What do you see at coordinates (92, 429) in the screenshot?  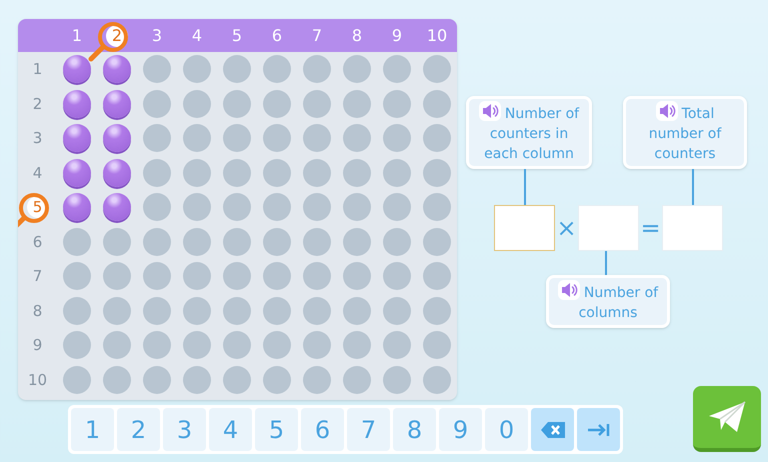 I see `digit-key: 1` at bounding box center [92, 429].